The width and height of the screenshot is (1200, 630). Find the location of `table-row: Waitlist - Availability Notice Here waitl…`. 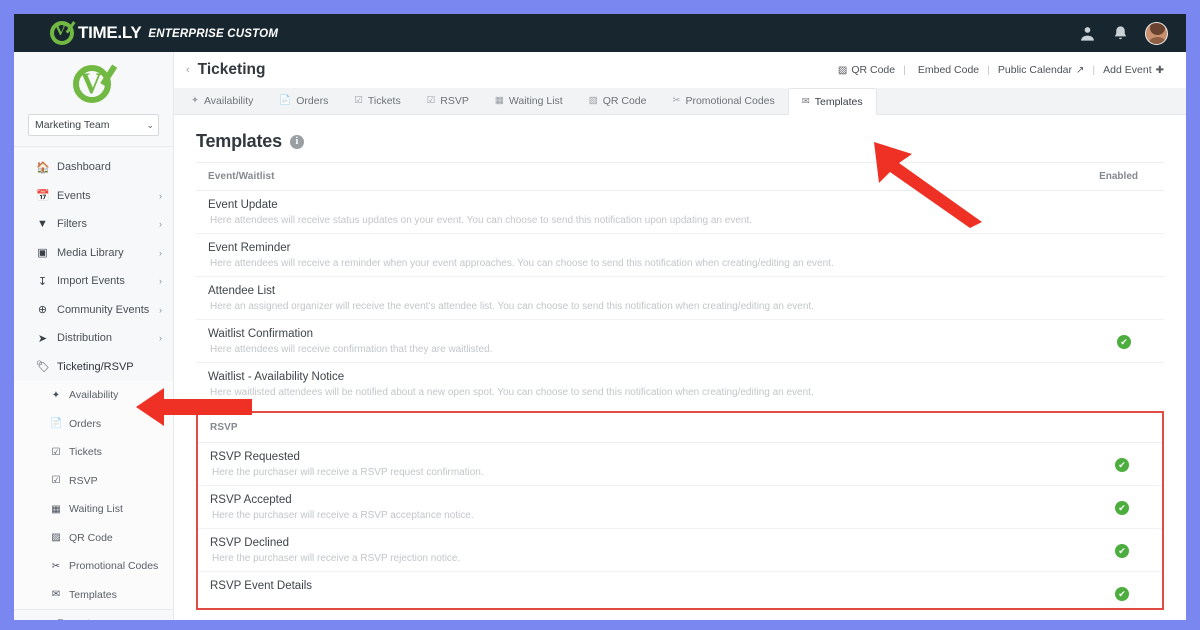

table-row: Waitlist - Availability Notice Here waitl… is located at coordinates (680, 384).